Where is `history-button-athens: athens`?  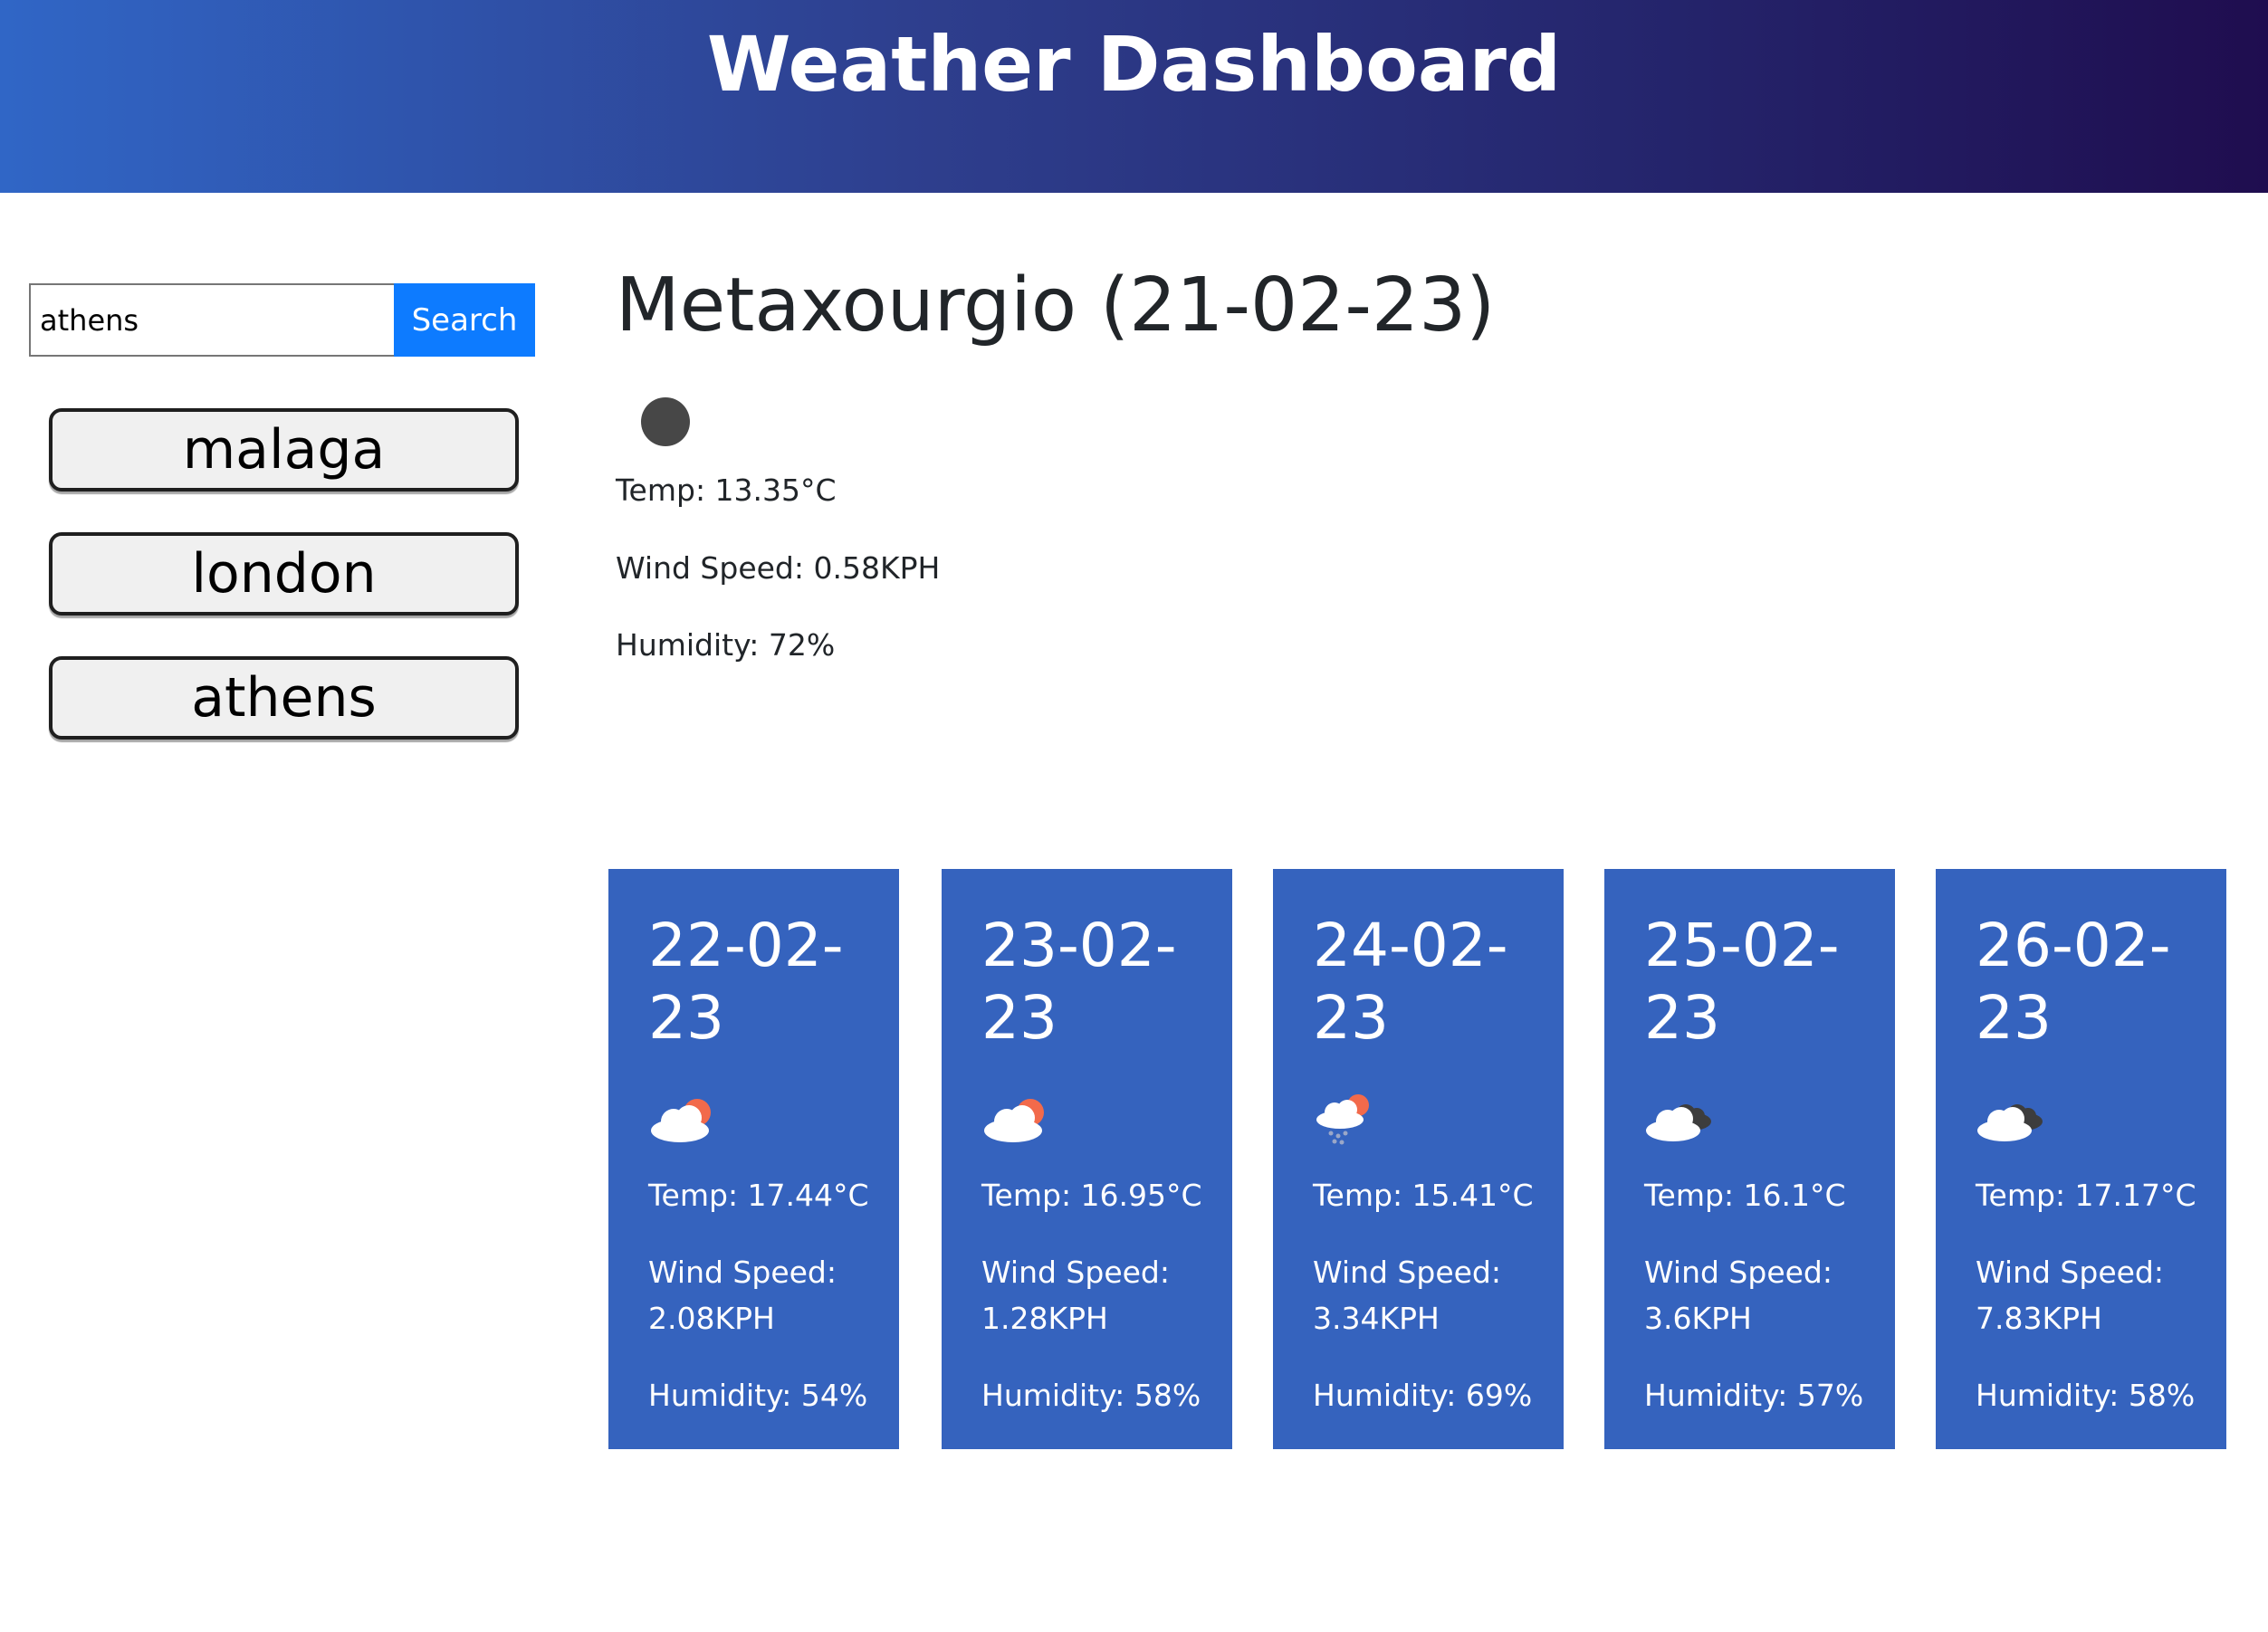 history-button-athens: athens is located at coordinates (284, 698).